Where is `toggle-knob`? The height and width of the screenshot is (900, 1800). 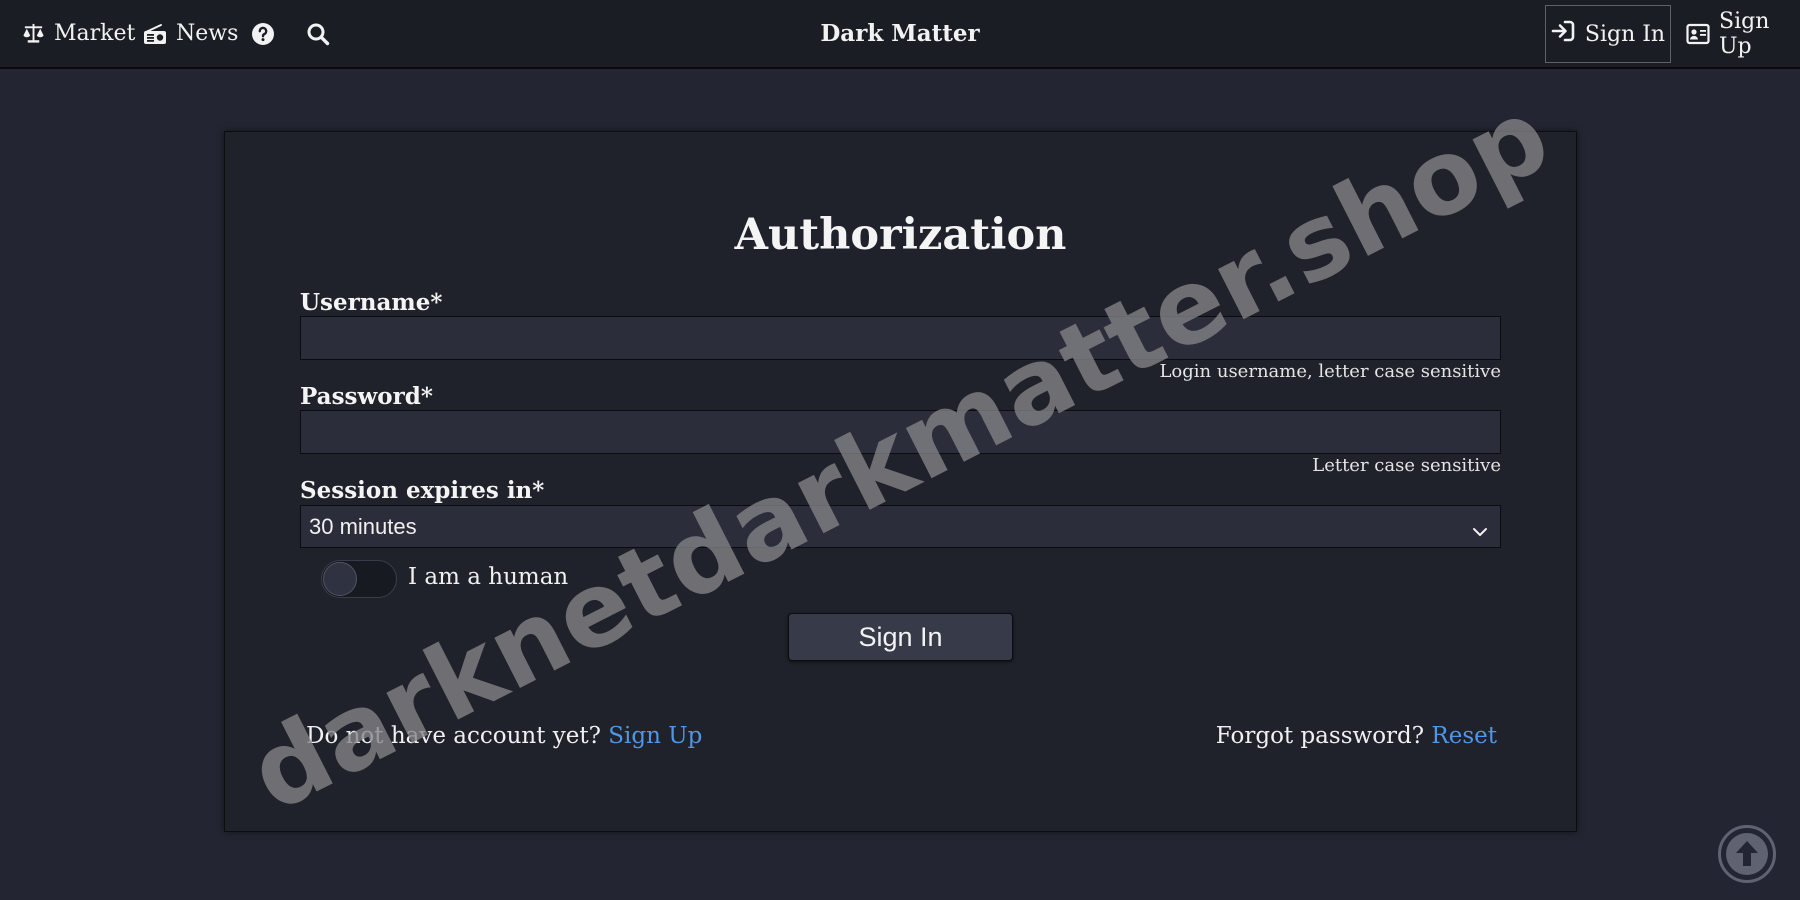 toggle-knob is located at coordinates (340, 579).